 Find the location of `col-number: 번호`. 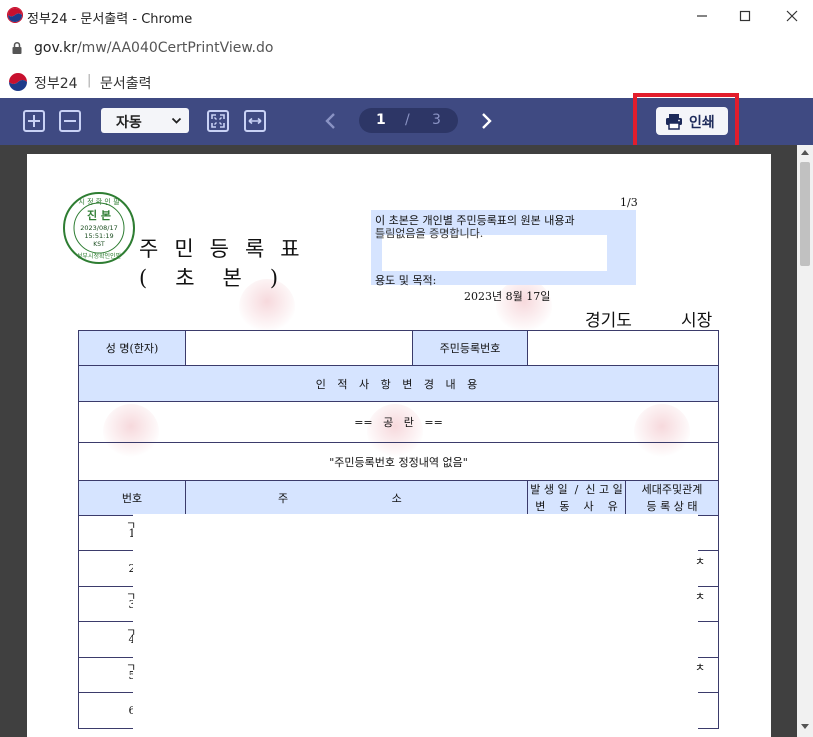

col-number: 번호 is located at coordinates (132, 498).